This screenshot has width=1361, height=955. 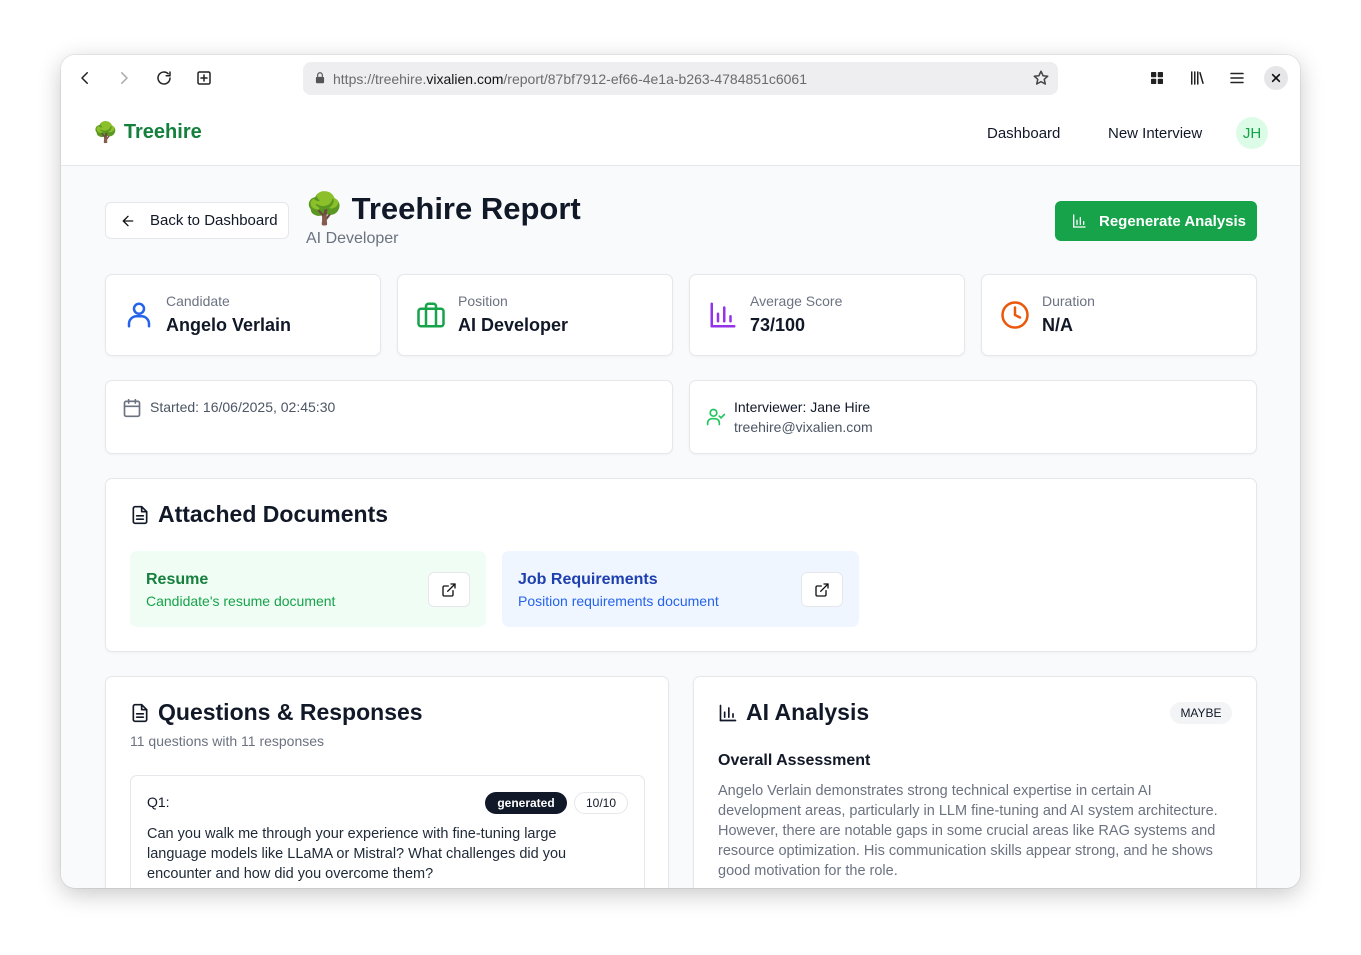 What do you see at coordinates (352, 238) in the screenshot?
I see `page-subtitle: AI Developer` at bounding box center [352, 238].